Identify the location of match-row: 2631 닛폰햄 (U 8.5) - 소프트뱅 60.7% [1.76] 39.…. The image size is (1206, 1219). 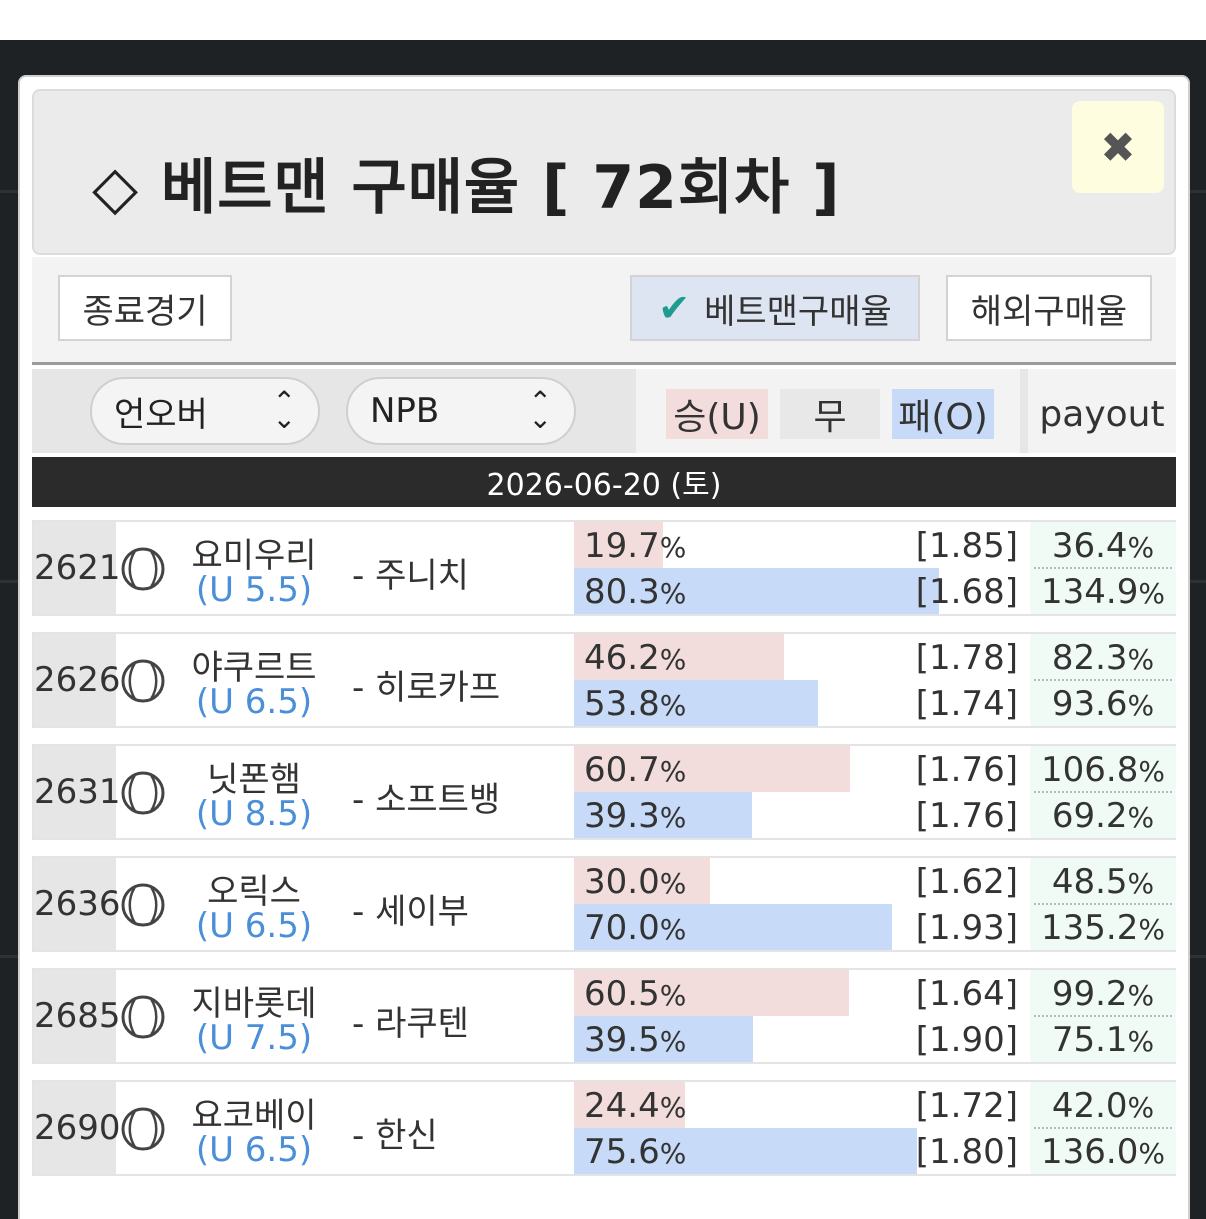
(604, 792).